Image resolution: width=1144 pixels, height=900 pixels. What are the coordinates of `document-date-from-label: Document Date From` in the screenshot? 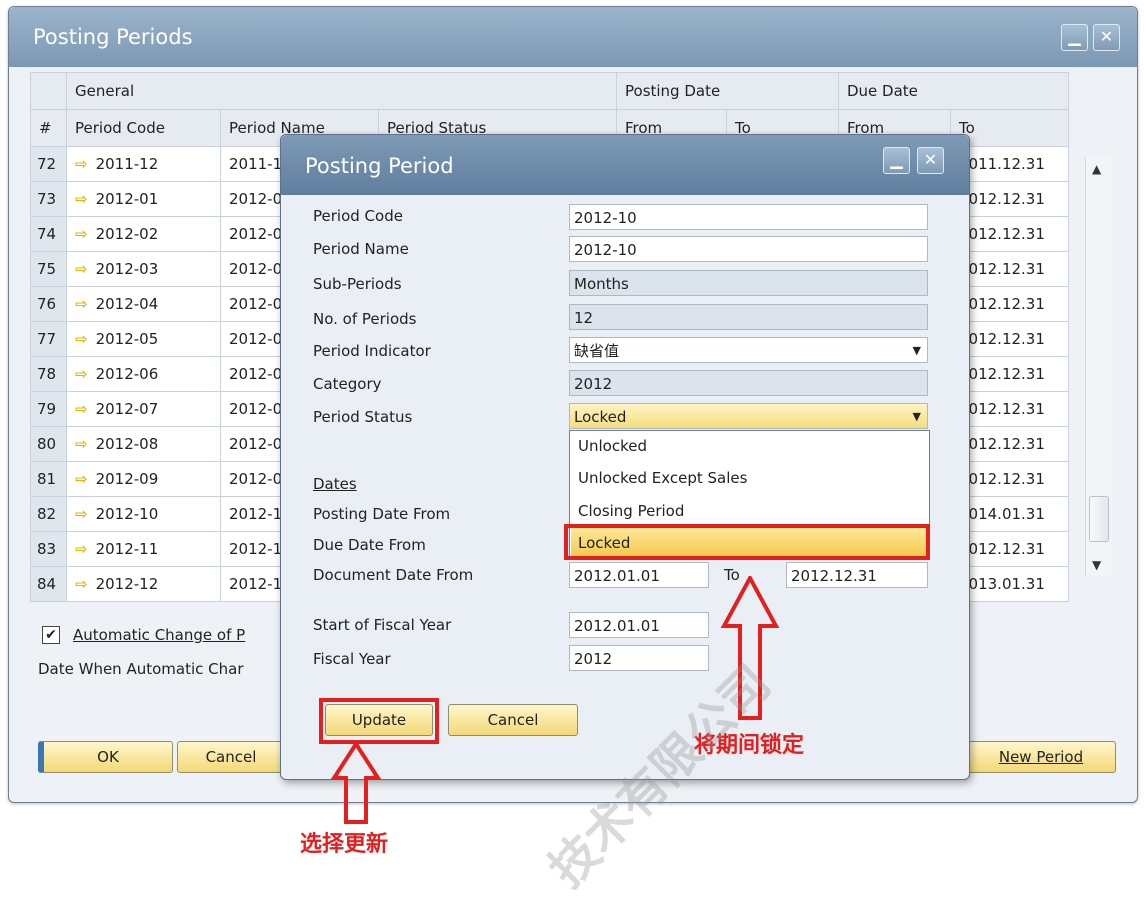 It's located at (393, 575).